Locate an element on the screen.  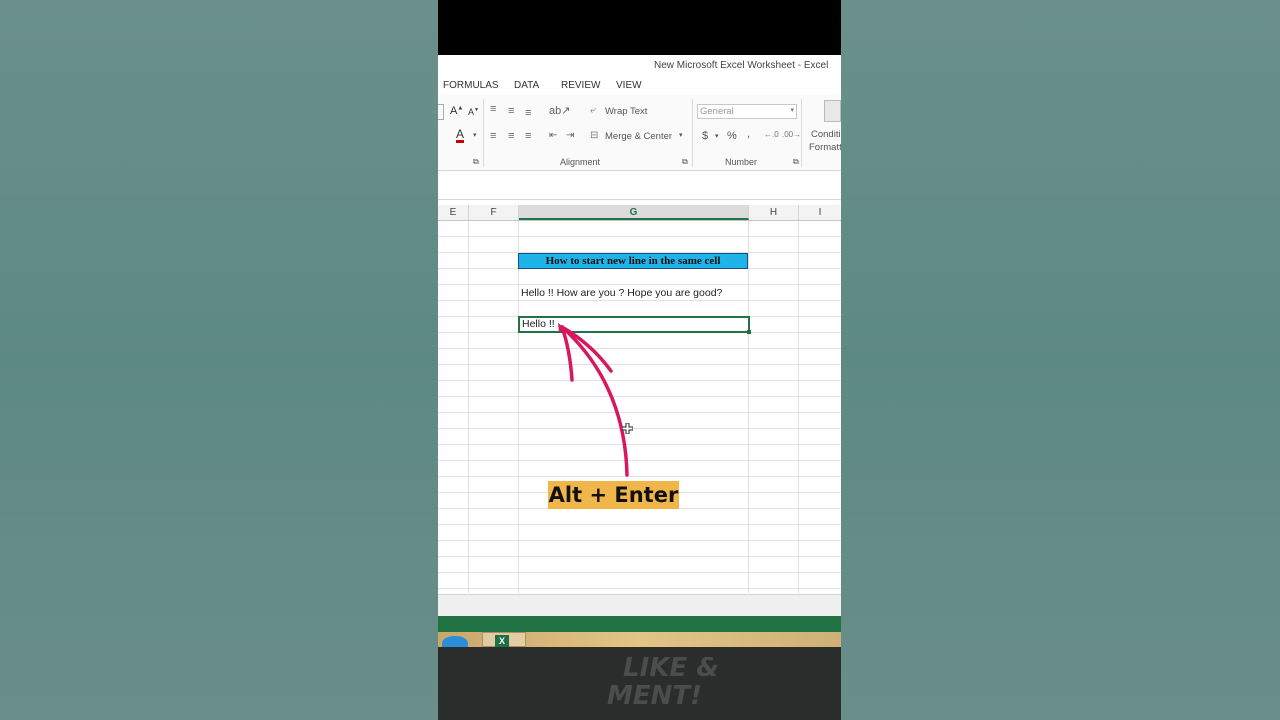
currency-button: $ is located at coordinates (705, 136).